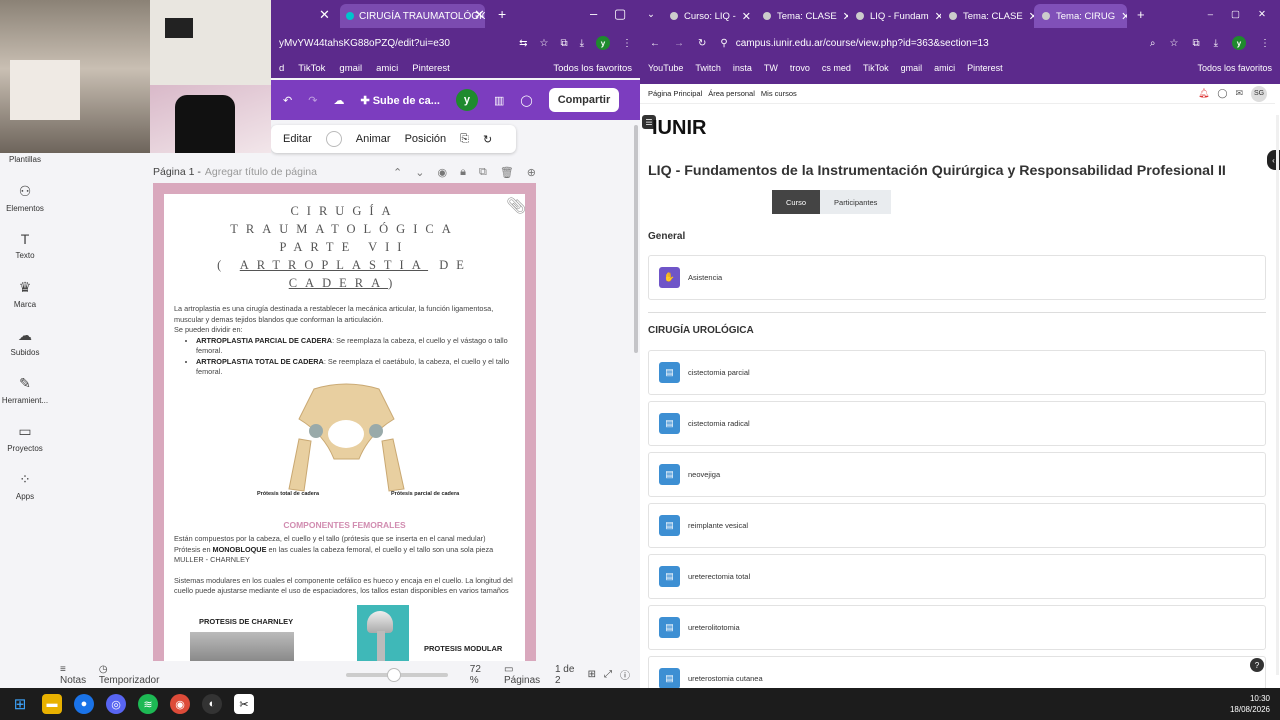  Describe the element at coordinates (1277, 395) in the screenshot. I see `page-scrollbar` at that location.